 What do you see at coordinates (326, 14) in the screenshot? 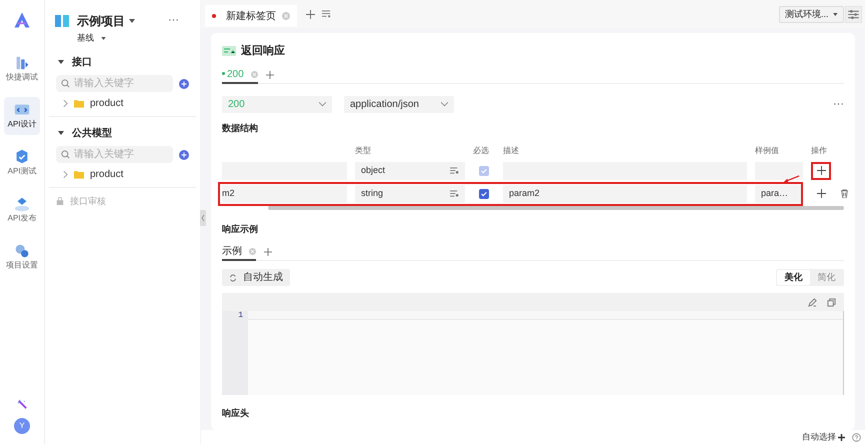
I see `tab-list-icon` at bounding box center [326, 14].